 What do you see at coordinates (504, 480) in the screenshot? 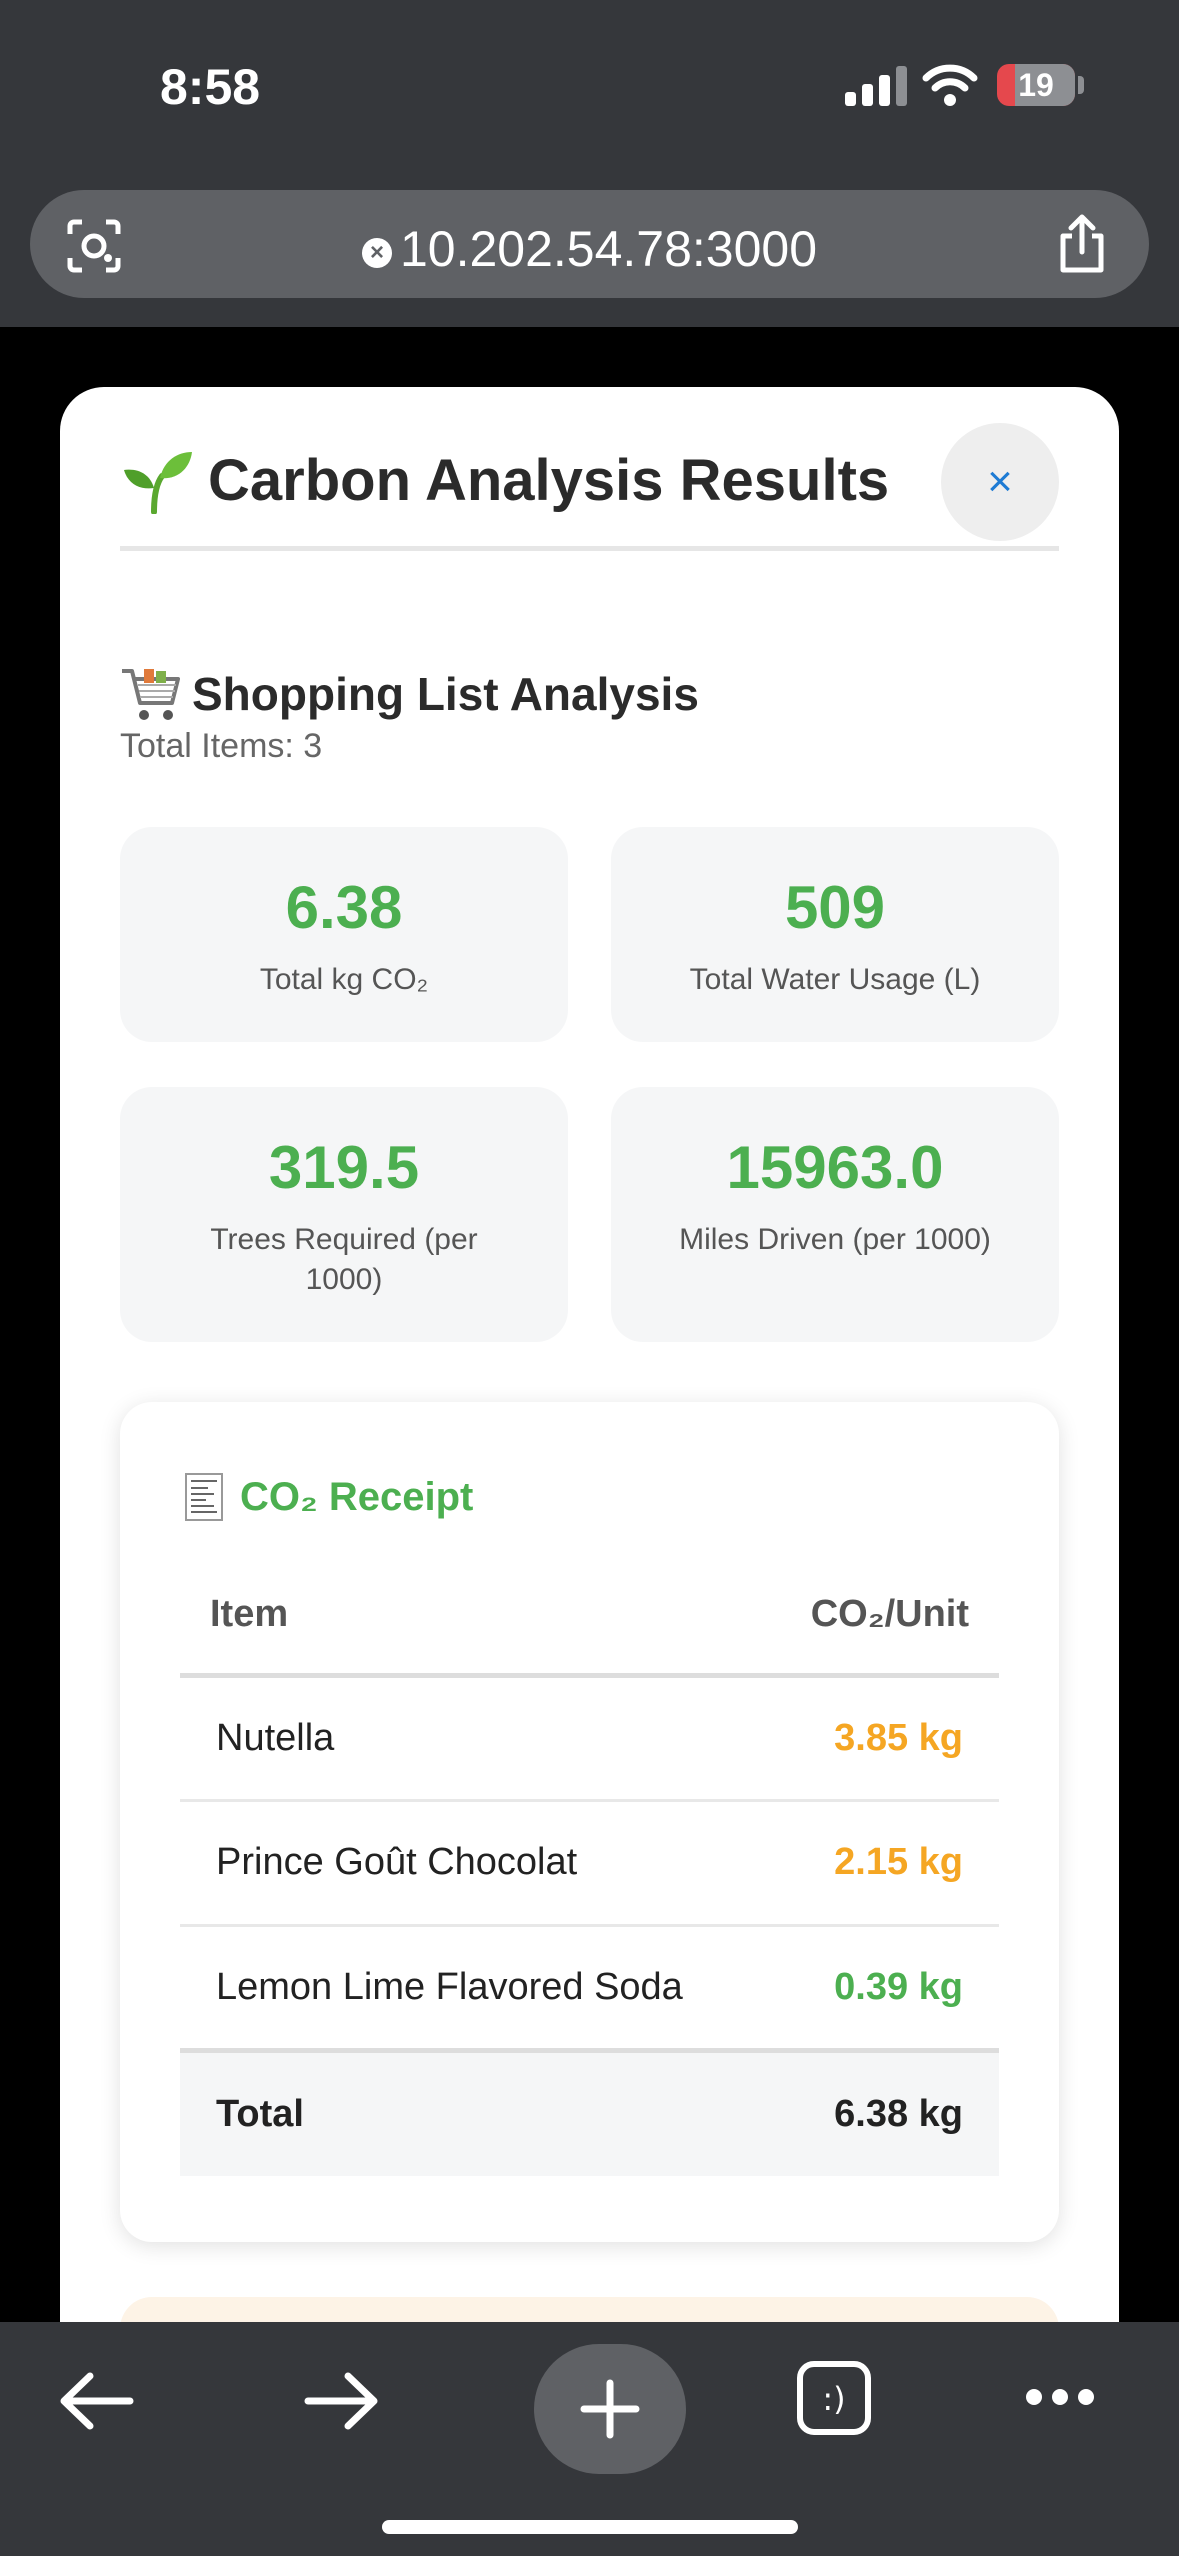
I see `modal-title: Carbon Analysis Results` at bounding box center [504, 480].